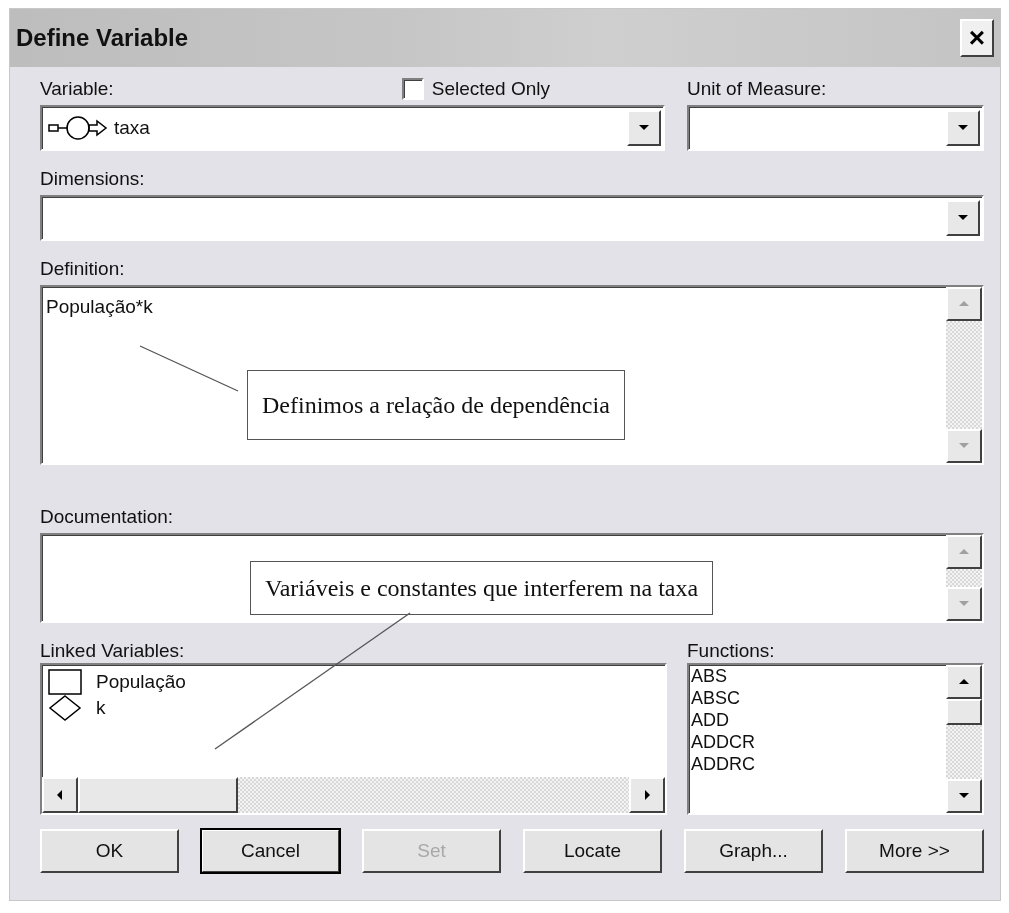 The width and height of the screenshot is (1009, 913). Describe the element at coordinates (490, 89) in the screenshot. I see `checkbox-label: Selected Only` at that location.